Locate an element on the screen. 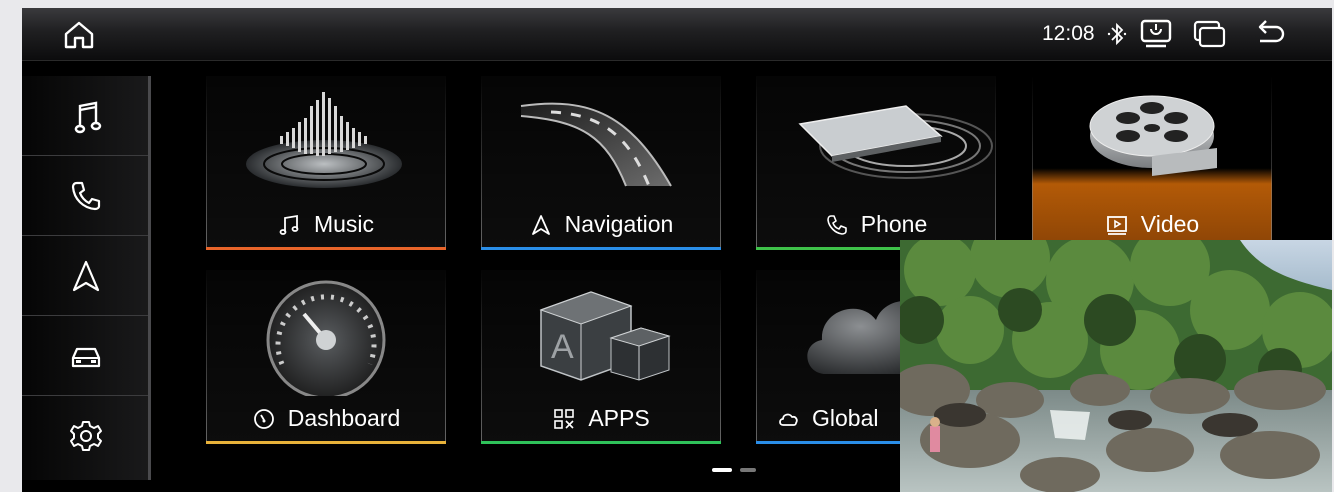  film-reel-art is located at coordinates (1153, 135).